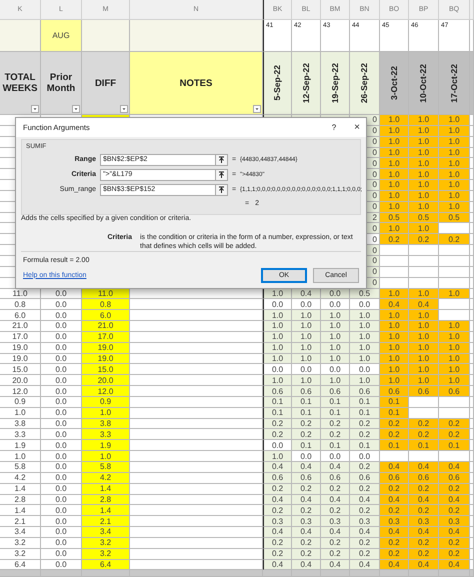  Describe the element at coordinates (106, 380) in the screenshot. I see `table-cell: 20.0` at that location.